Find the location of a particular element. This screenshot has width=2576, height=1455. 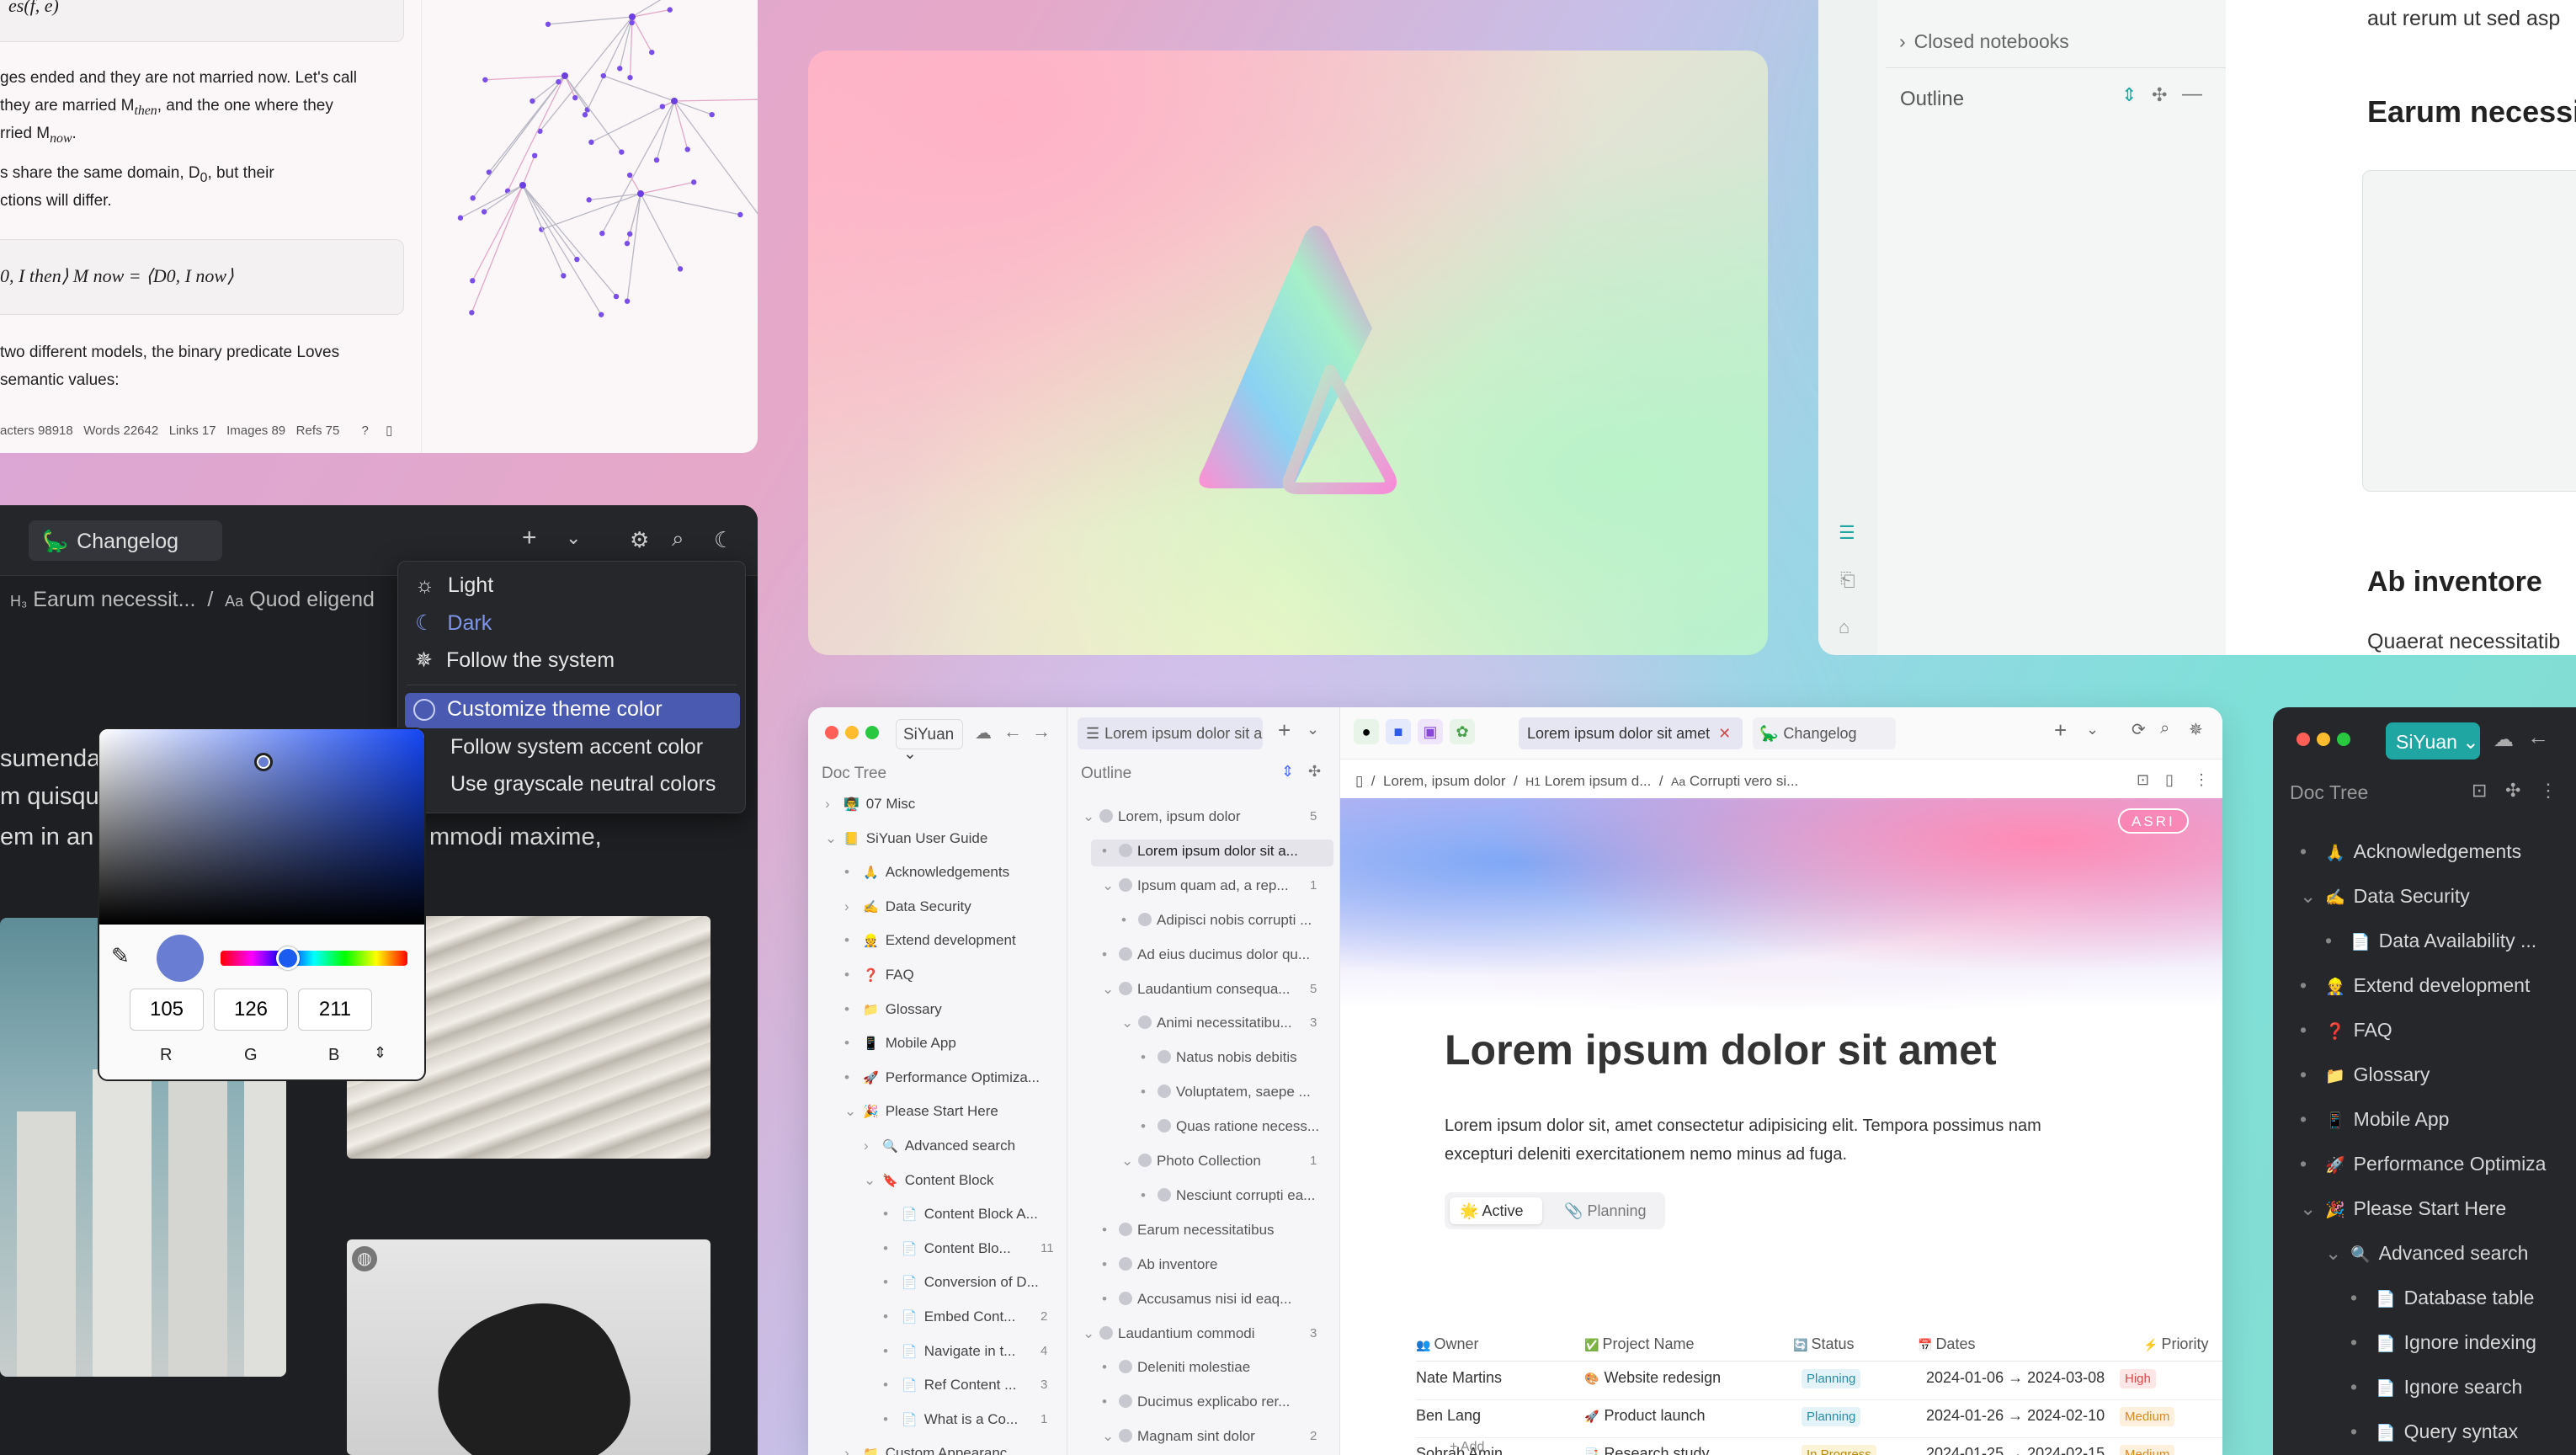

sync-icon: ⟳ is located at coordinates (2139, 729).